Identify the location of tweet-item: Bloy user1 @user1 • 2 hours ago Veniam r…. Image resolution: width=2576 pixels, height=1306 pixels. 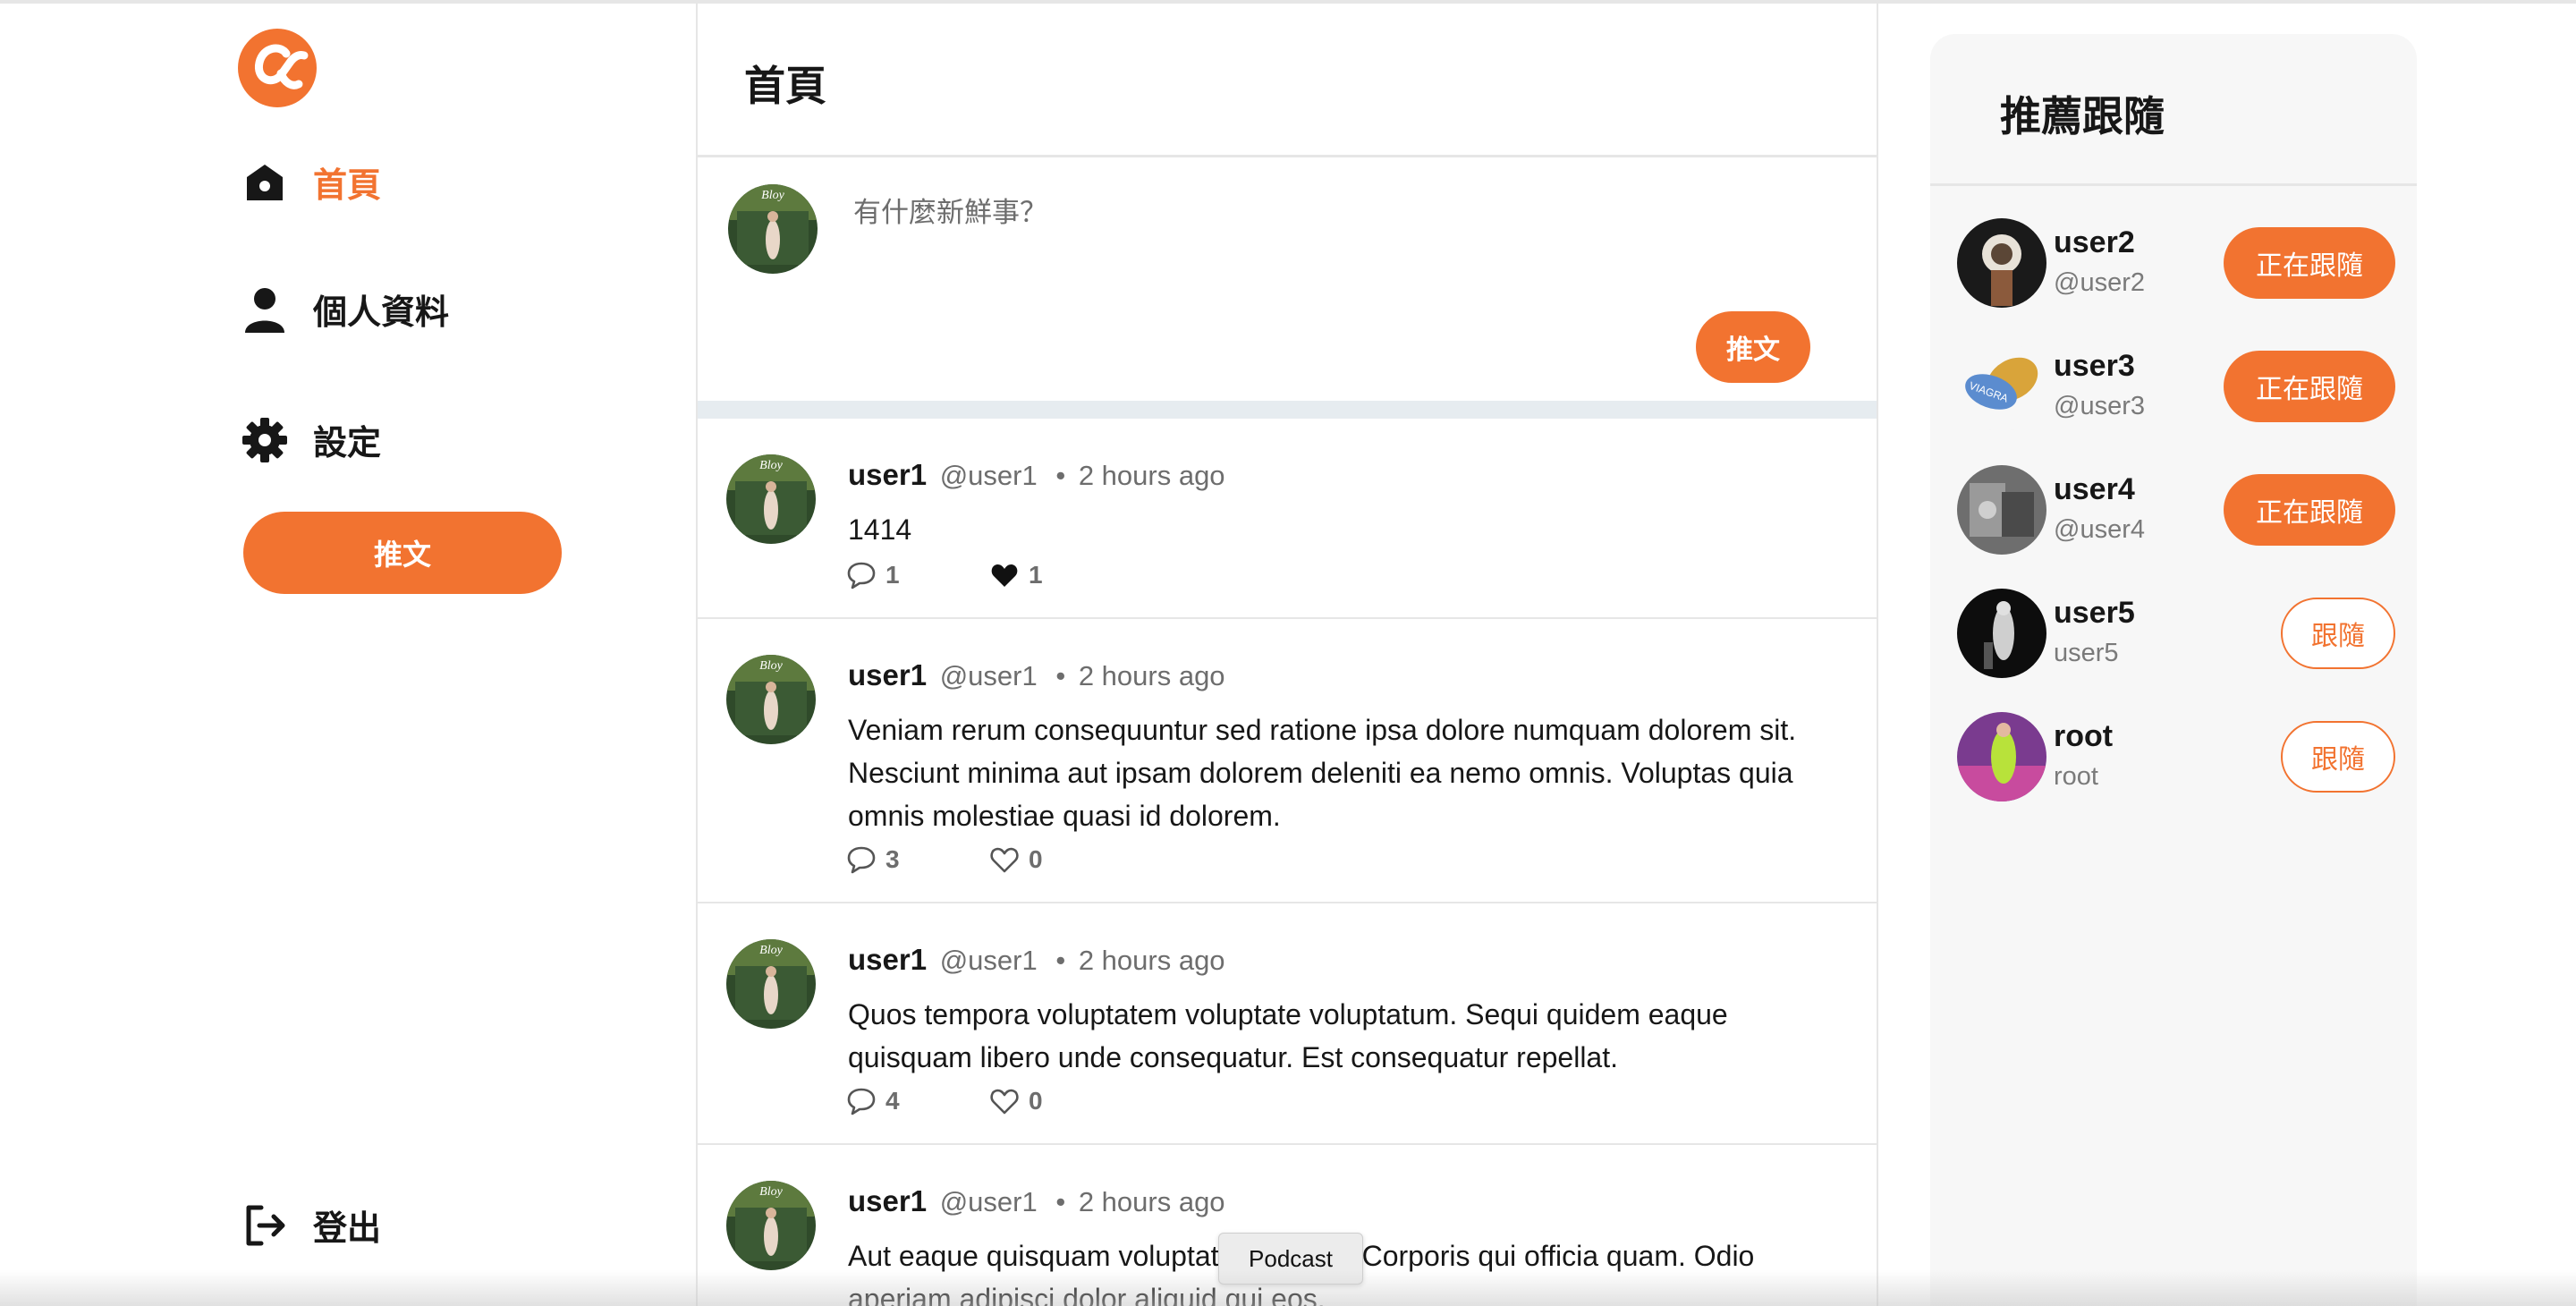
(1287, 761).